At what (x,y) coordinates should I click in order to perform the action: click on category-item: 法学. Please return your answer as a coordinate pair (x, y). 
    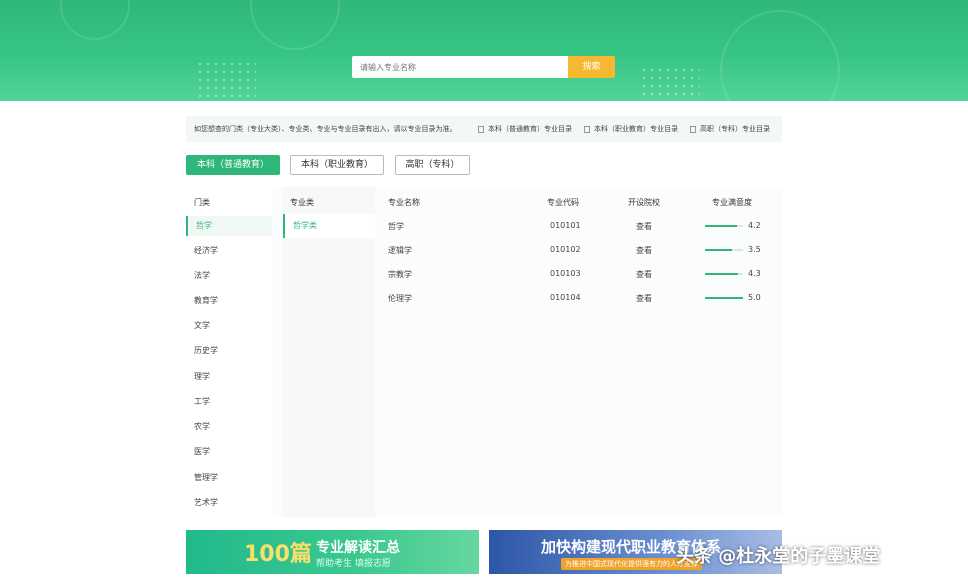
    Looking at the image, I should click on (229, 276).